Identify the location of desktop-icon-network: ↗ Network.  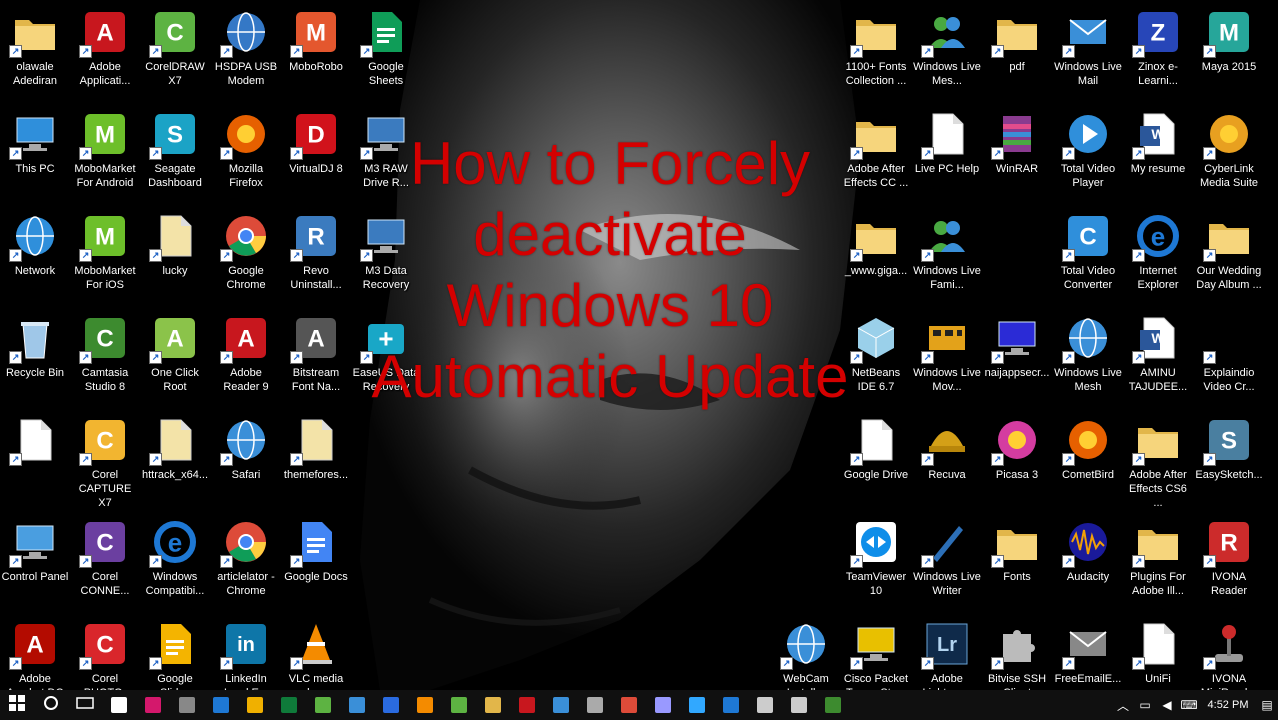
(35, 255).